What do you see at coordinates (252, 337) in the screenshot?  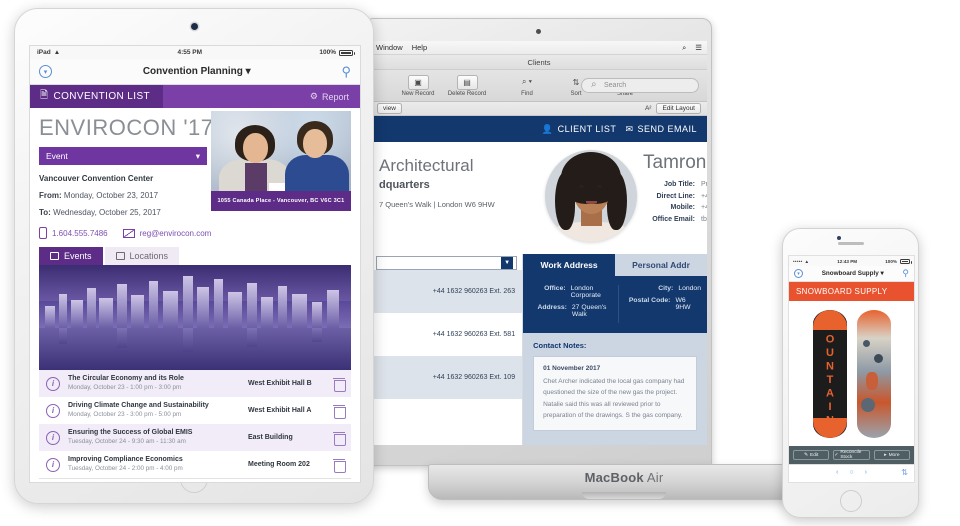 I see `reflection` at bounding box center [252, 337].